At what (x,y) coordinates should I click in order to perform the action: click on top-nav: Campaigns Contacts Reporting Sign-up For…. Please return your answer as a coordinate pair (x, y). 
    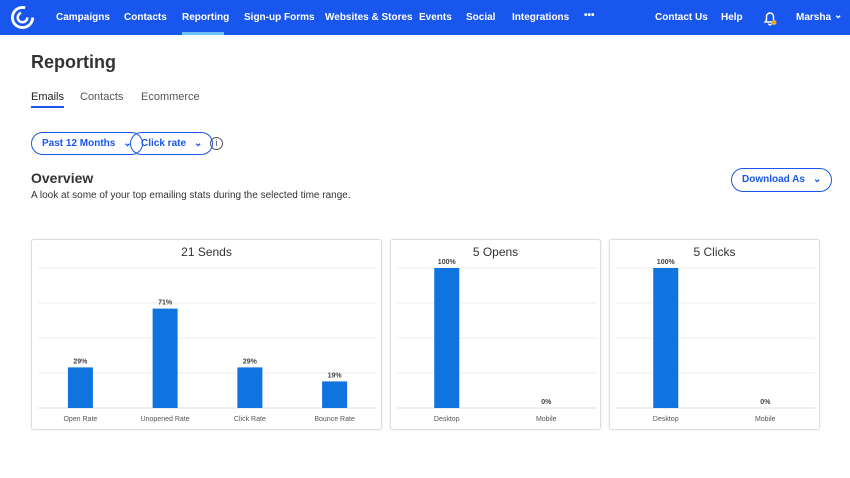
    Looking at the image, I should click on (425, 17).